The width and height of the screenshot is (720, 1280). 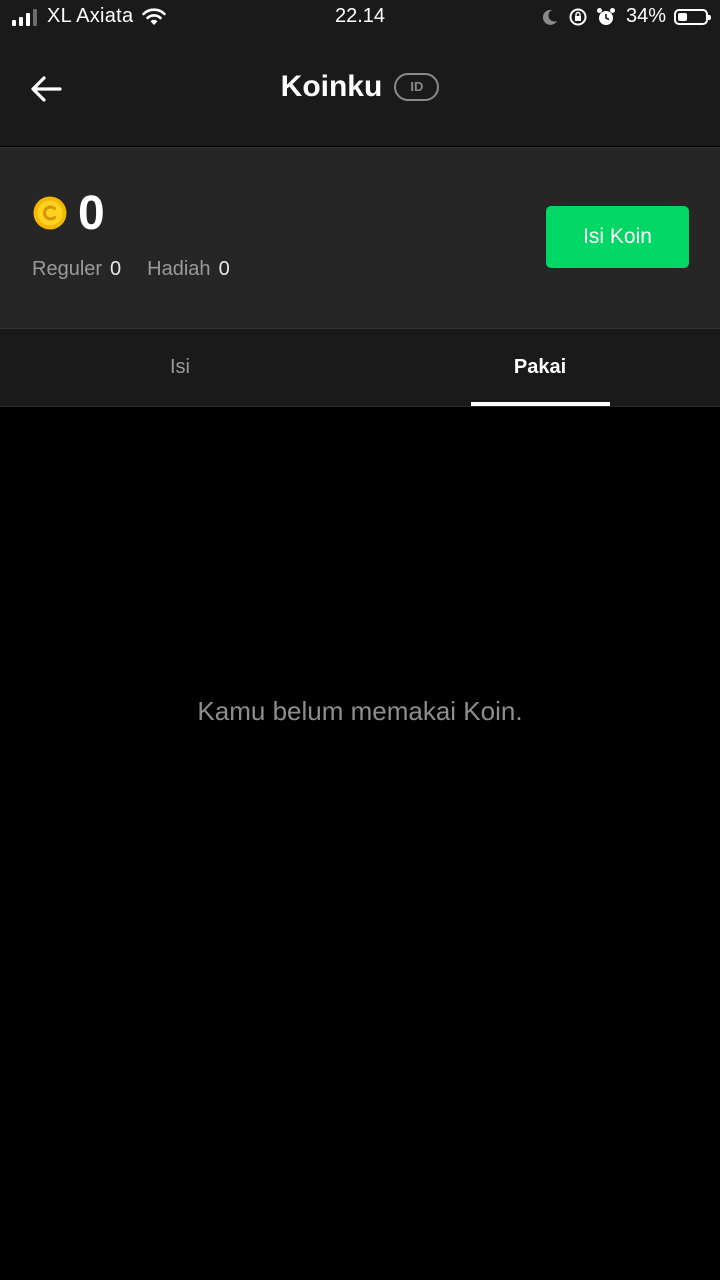 What do you see at coordinates (50, 213) in the screenshot?
I see `coin-icon` at bounding box center [50, 213].